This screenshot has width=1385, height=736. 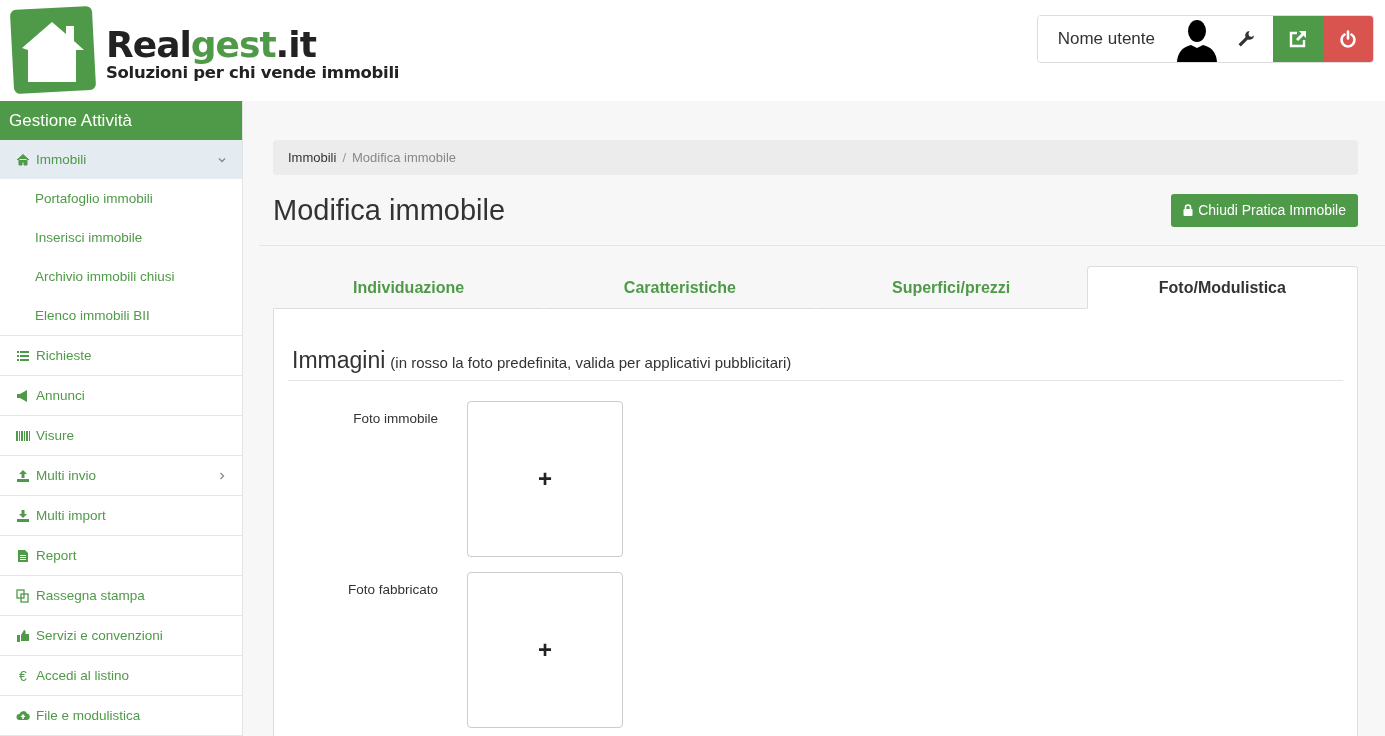 What do you see at coordinates (75, 315) in the screenshot?
I see `submenu-item: Elenco immobili BII` at bounding box center [75, 315].